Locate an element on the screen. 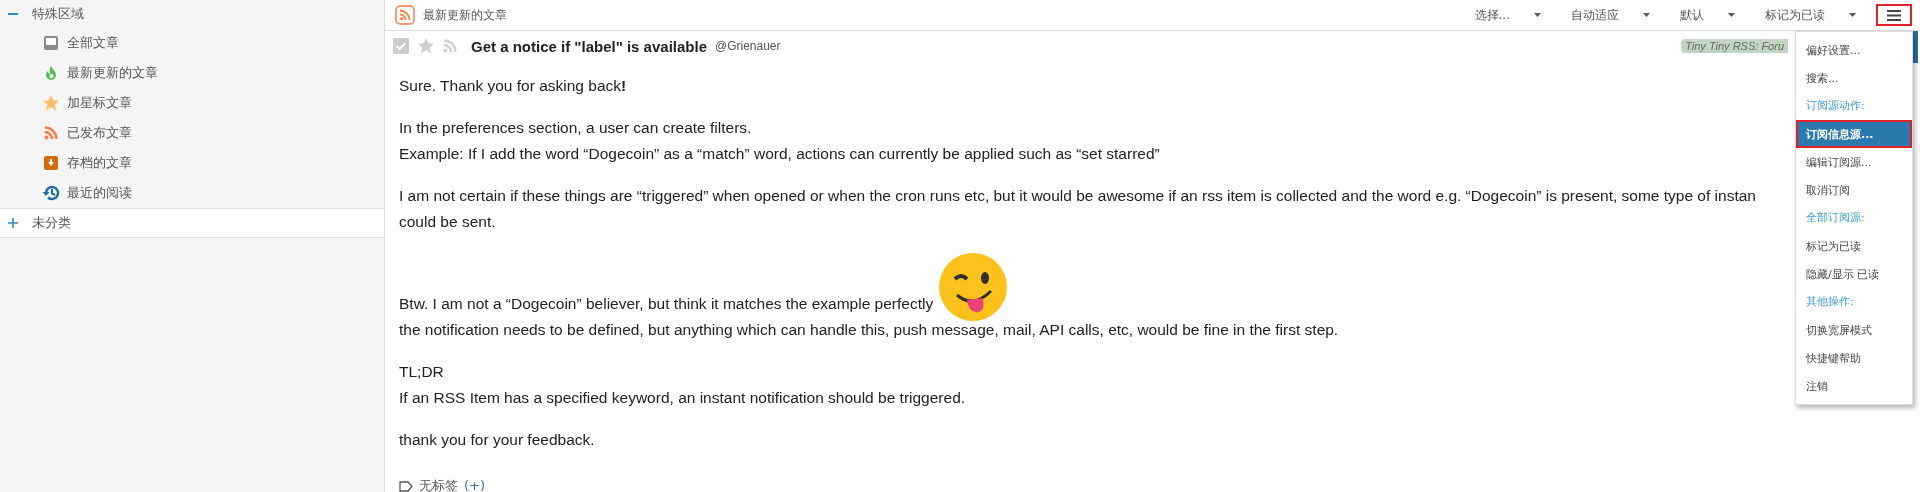  paragraph-line: Example: If I add the word “Dogecoin” as a “match” word, actions can currently be applied such as “set starred” is located at coordinates (779, 154).